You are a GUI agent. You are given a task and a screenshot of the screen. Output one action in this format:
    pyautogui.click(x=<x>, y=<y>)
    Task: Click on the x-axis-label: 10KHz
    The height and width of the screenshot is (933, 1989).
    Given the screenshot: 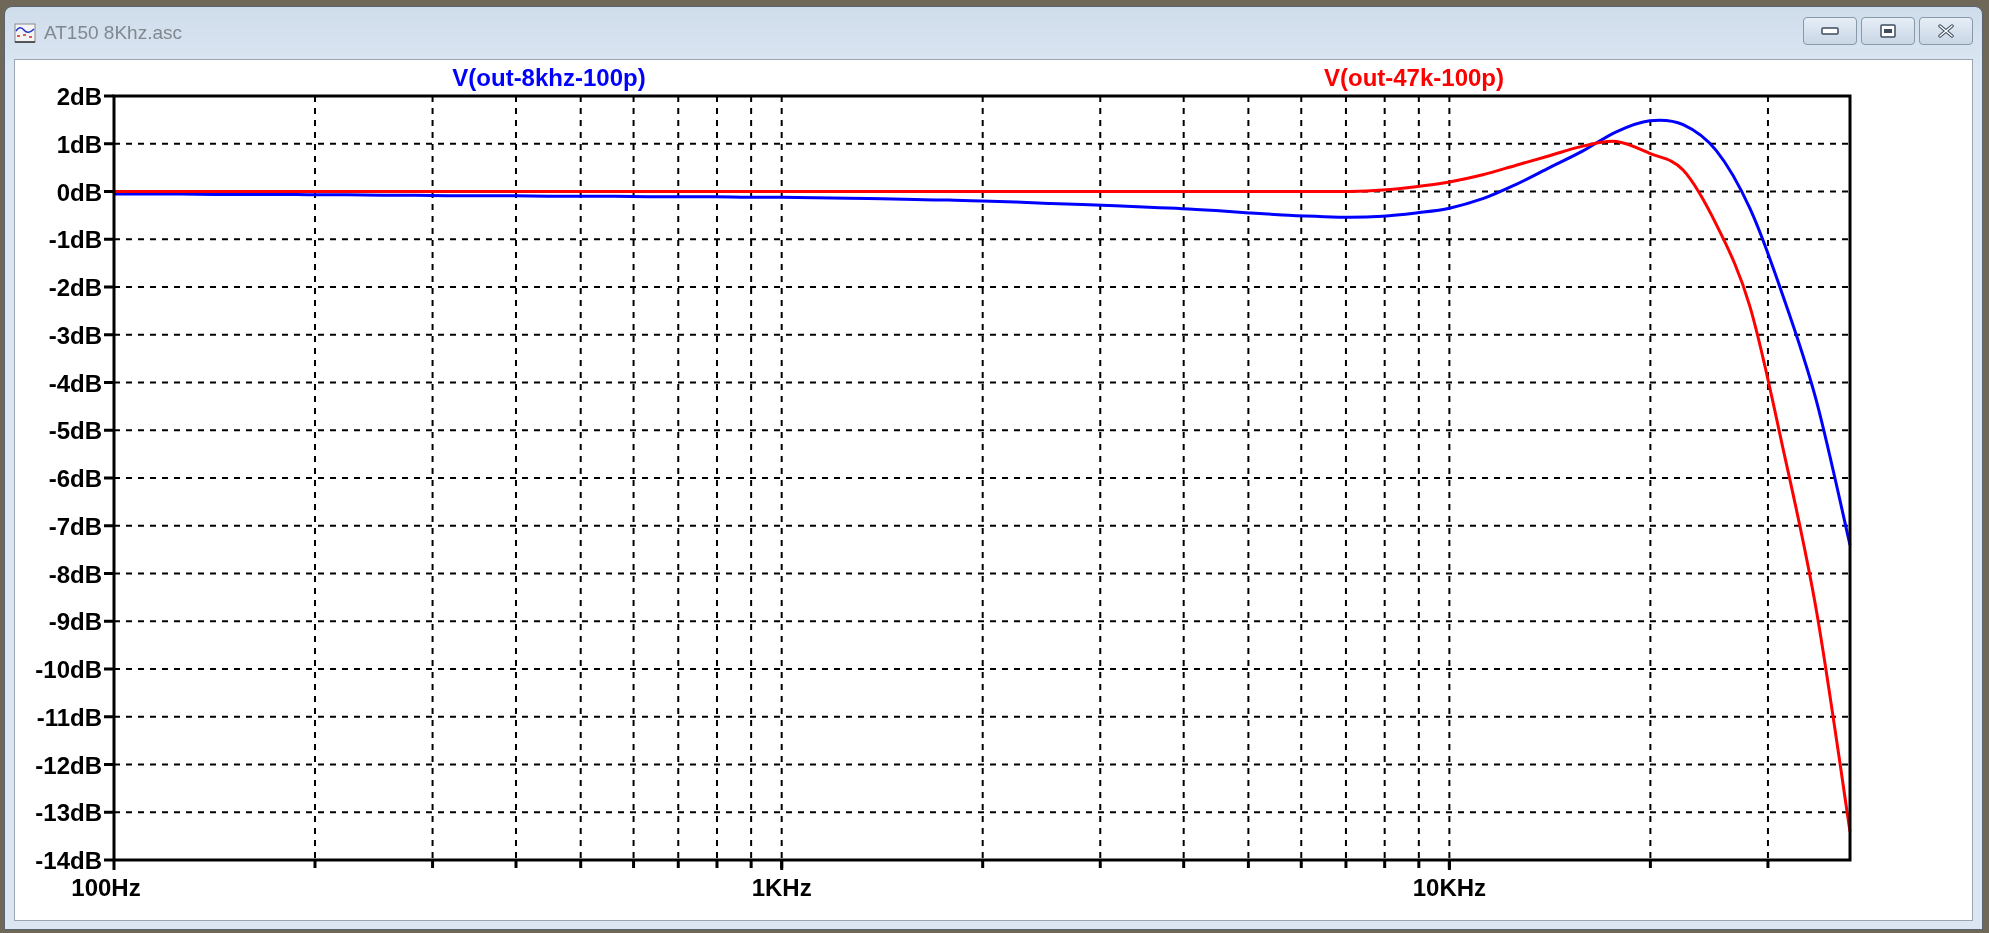 What is the action you would take?
    pyautogui.click(x=1449, y=887)
    